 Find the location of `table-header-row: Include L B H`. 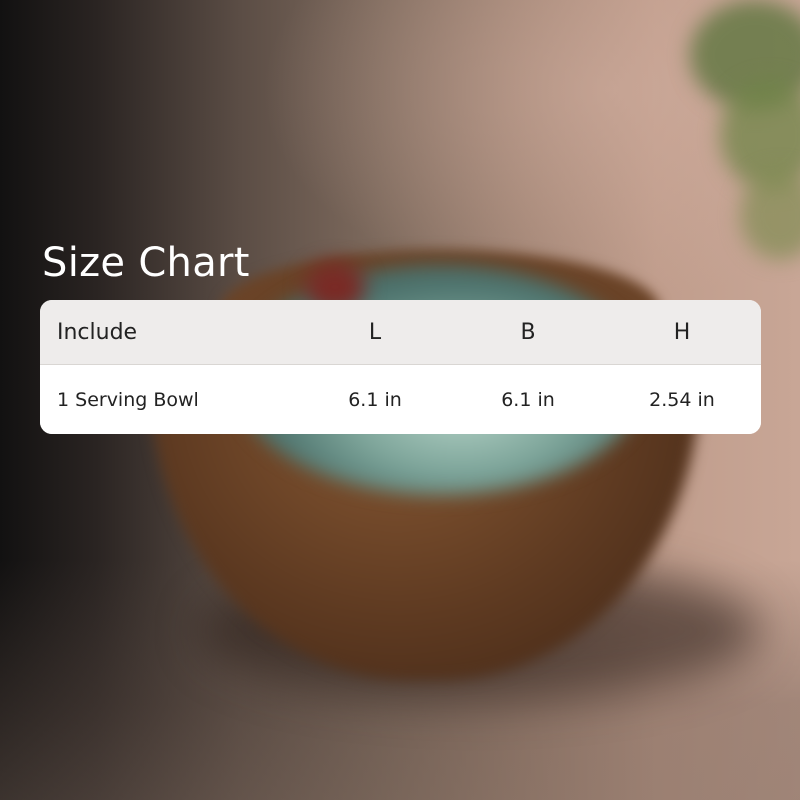

table-header-row: Include L B H is located at coordinates (400, 332).